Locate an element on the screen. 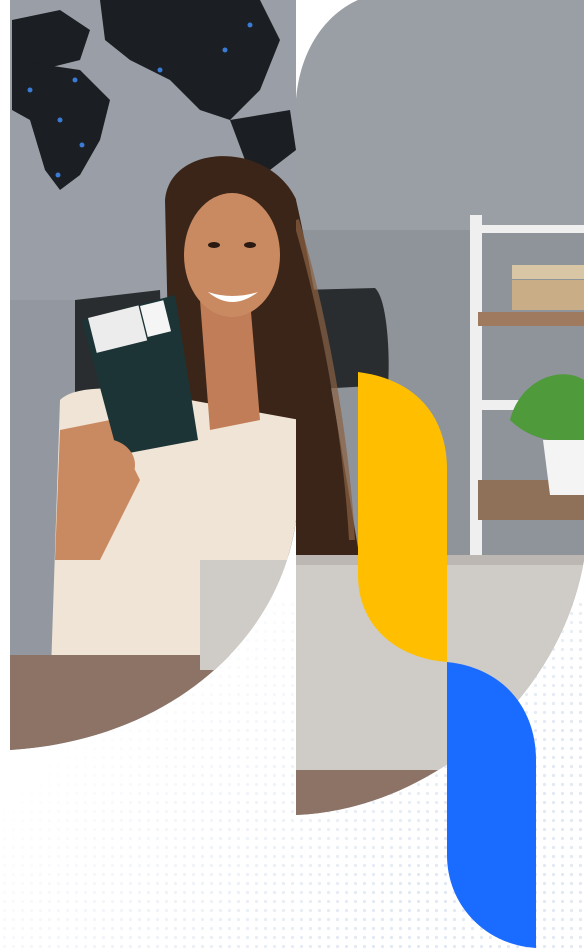 Image resolution: width=584 pixels, height=948 pixels. neck is located at coordinates (230, 365).